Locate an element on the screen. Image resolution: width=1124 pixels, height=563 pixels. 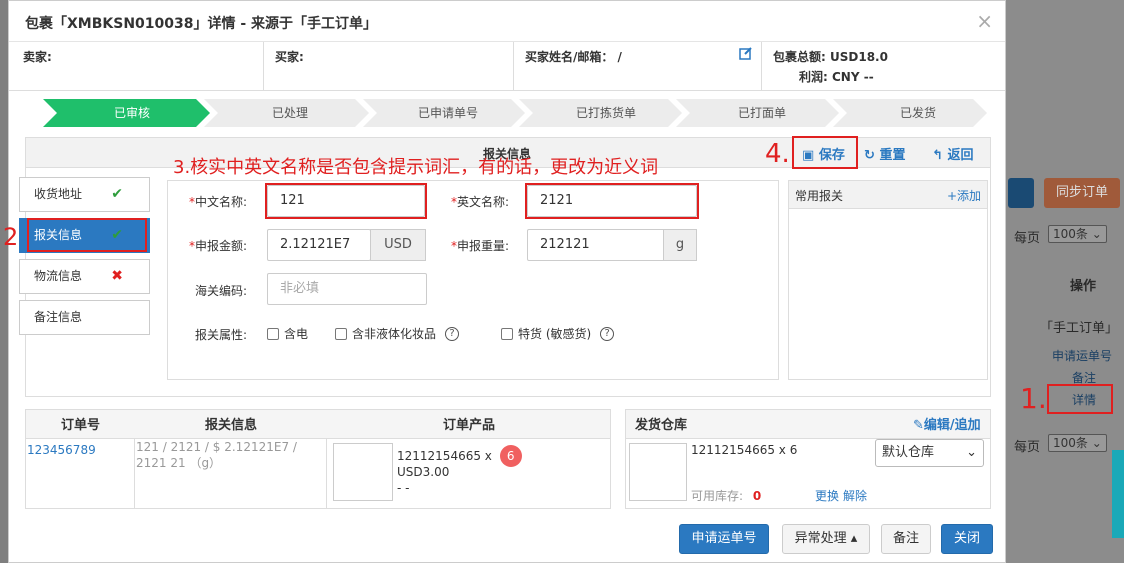
attr-sensitive-checkbox: 特货 (敏感货)? is located at coordinates (558, 333).